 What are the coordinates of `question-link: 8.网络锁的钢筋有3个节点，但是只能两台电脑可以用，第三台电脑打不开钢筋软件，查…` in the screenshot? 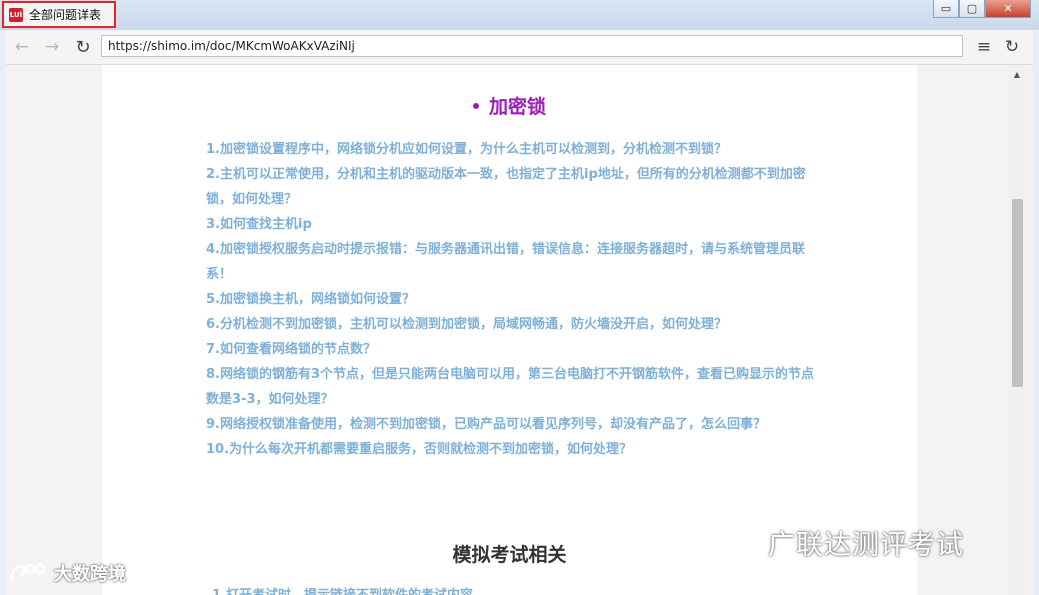 It's located at (516, 387).